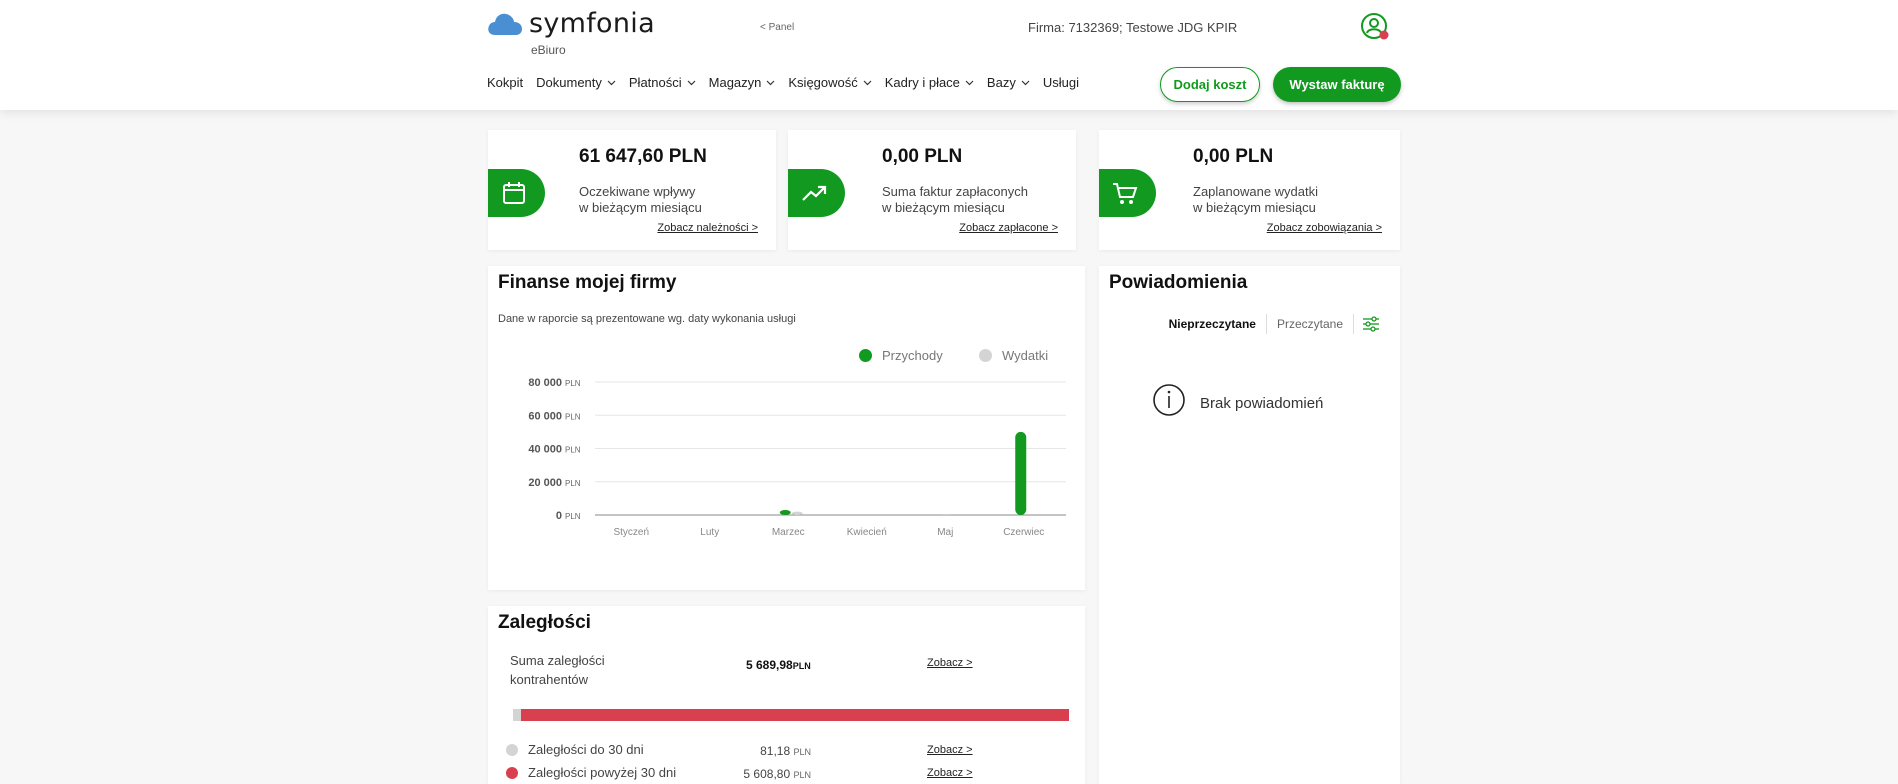 The image size is (1898, 784). I want to click on notifications-empty: Brak powiadomień, so click(1237, 400).